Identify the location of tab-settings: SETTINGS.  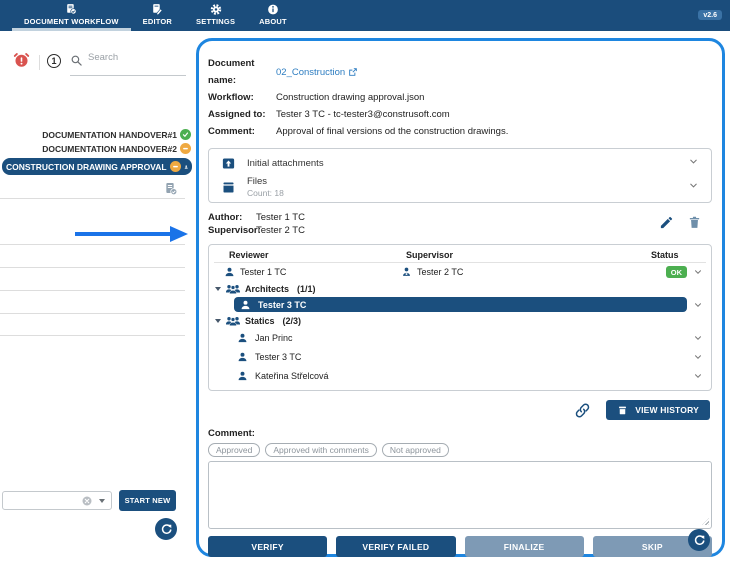
(215, 15).